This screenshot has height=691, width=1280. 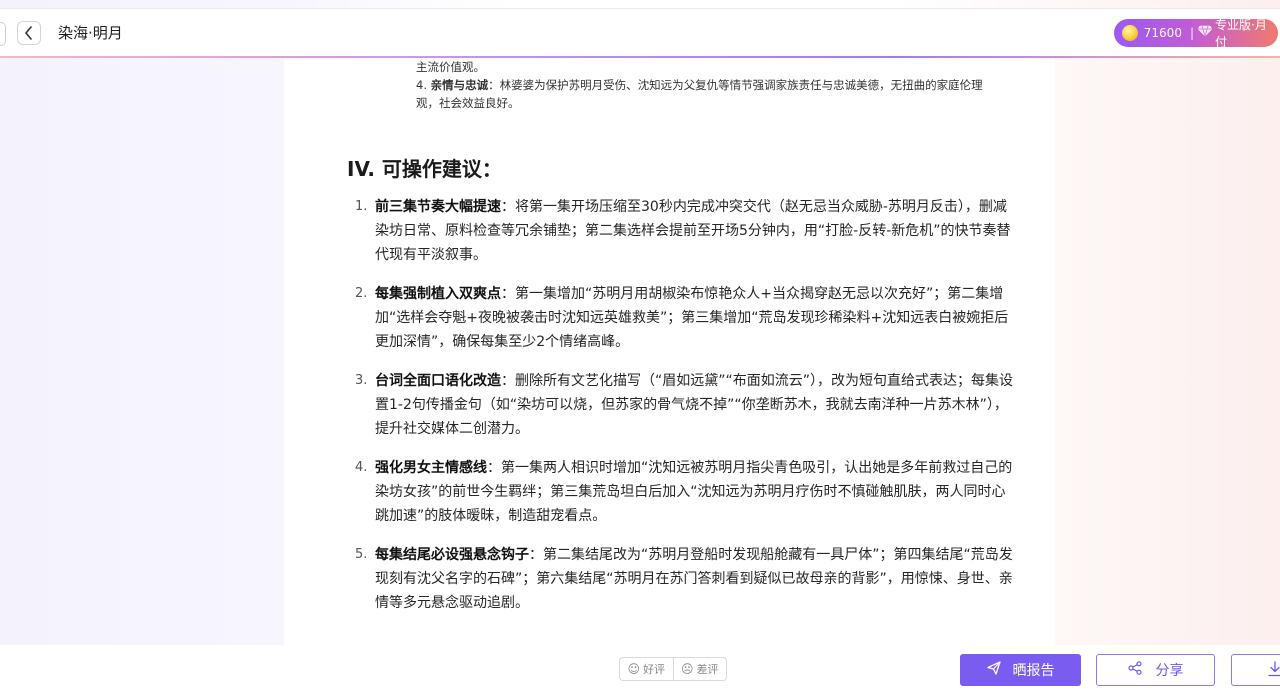 I want to click on header-bar, so click(x=640, y=32).